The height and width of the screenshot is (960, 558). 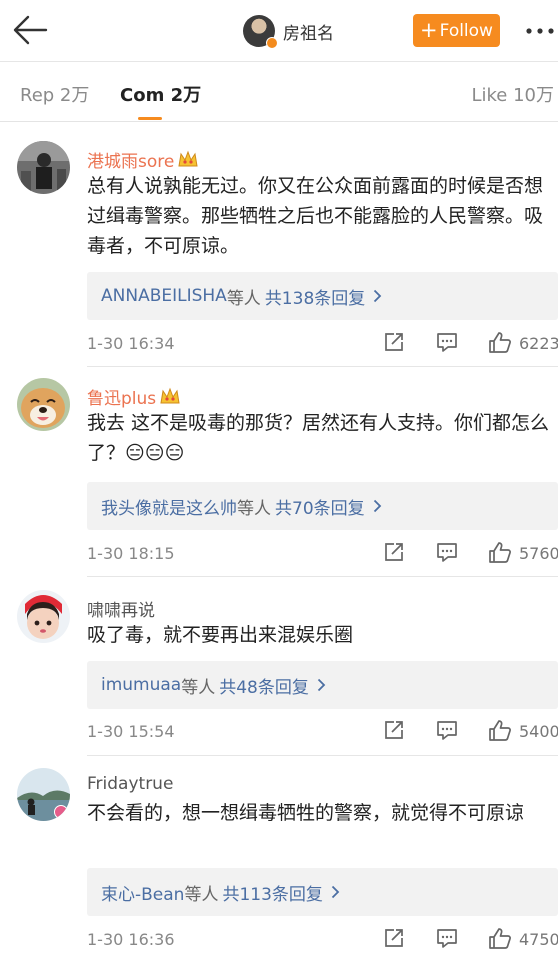 I want to click on like-count: 5760, so click(x=538, y=553).